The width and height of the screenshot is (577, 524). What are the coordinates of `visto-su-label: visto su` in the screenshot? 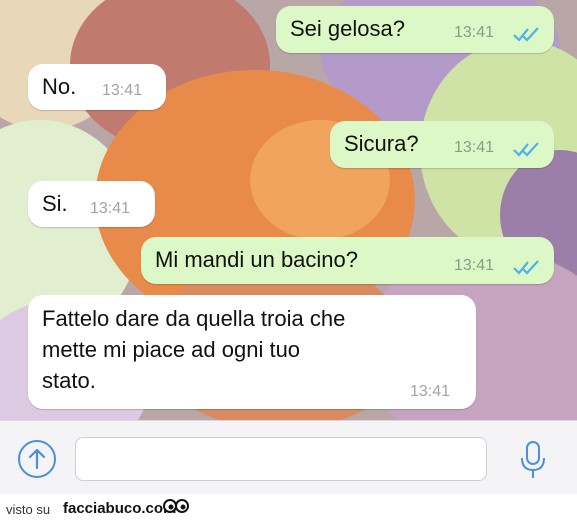 It's located at (28, 509).